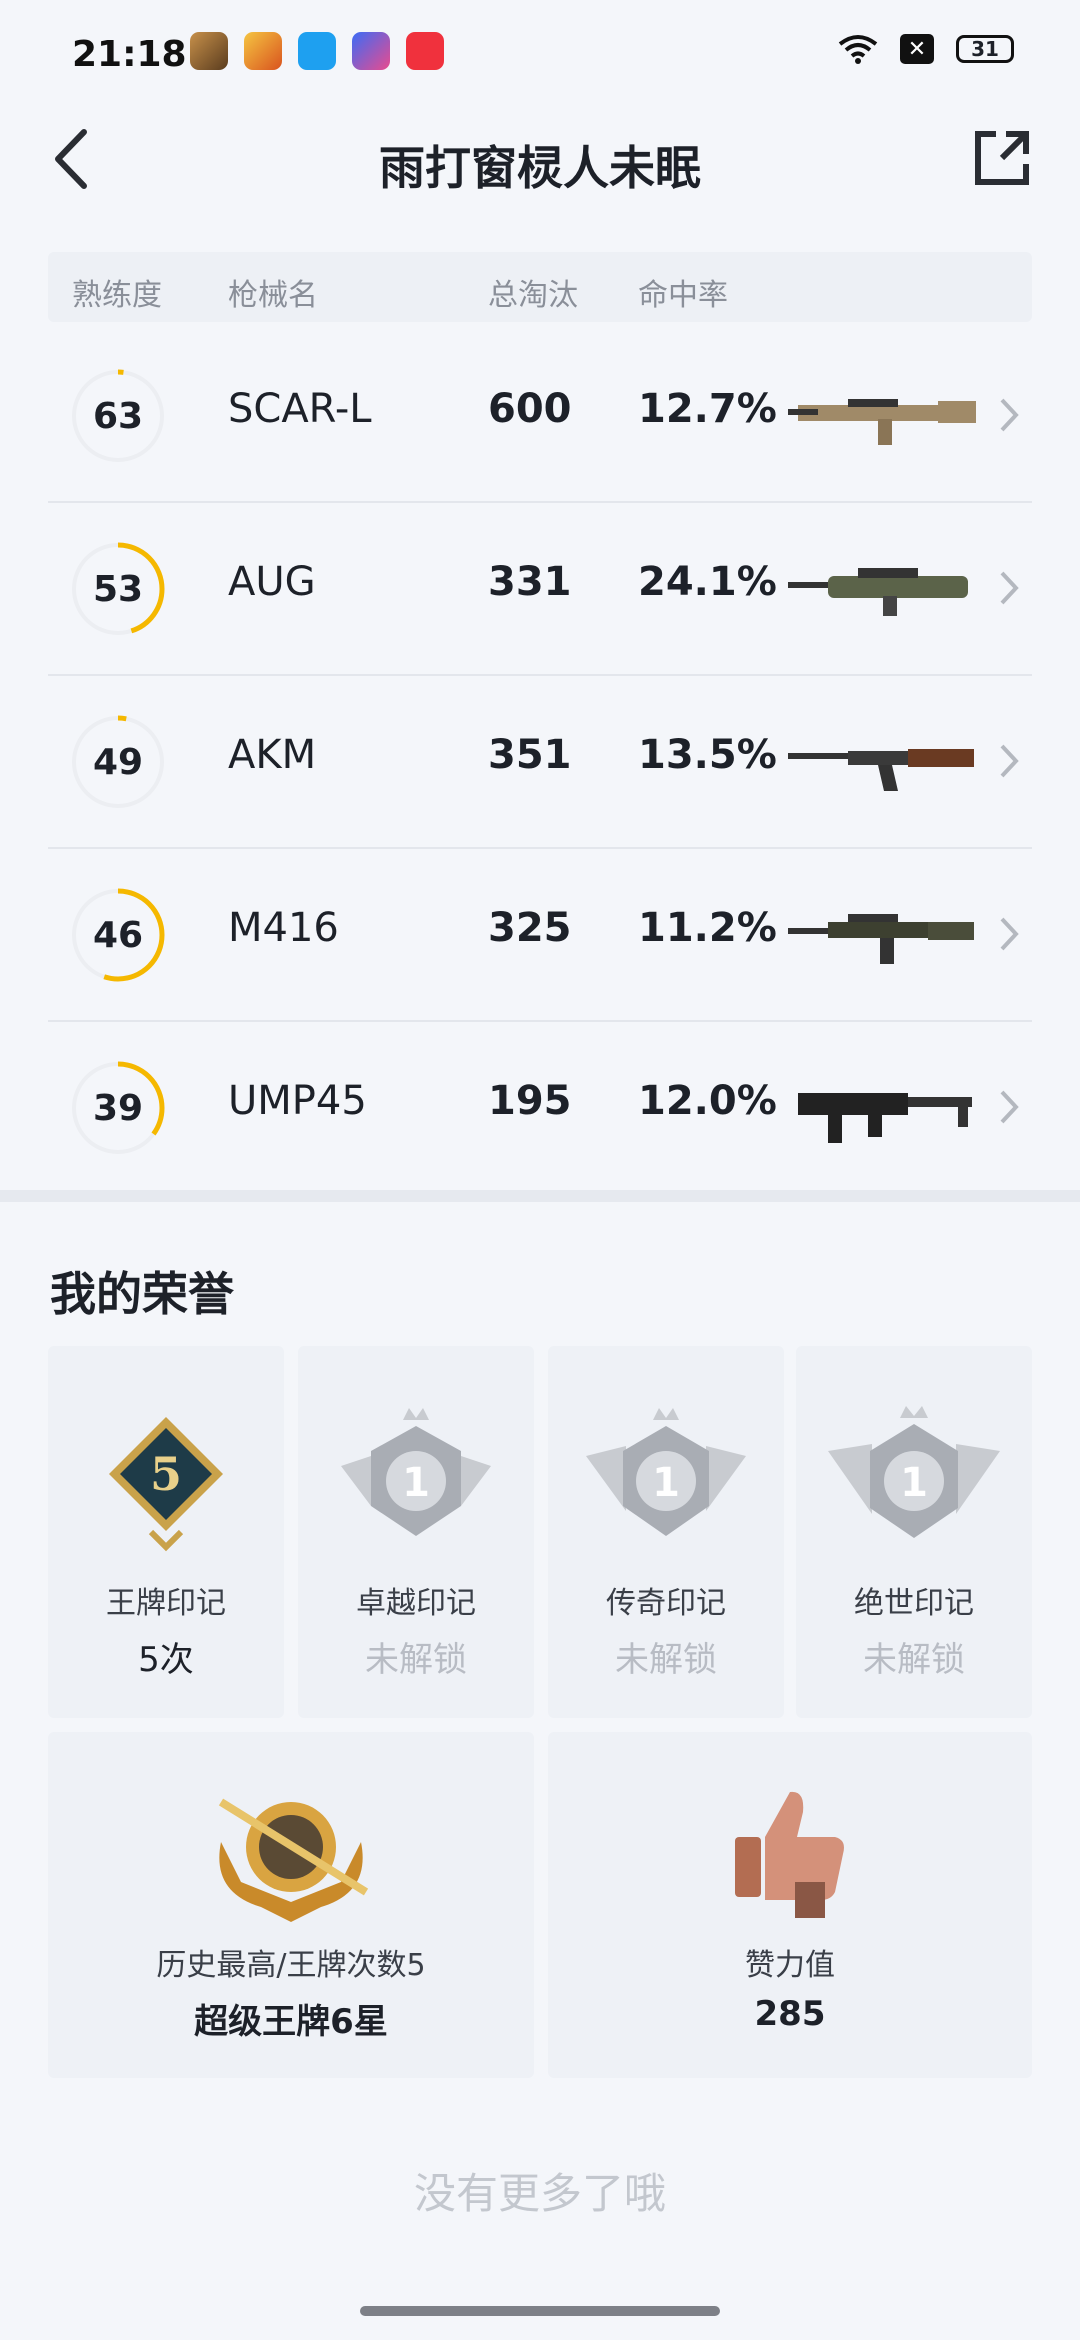  I want to click on excellent-mark-badge-number: 1, so click(416, 1483).